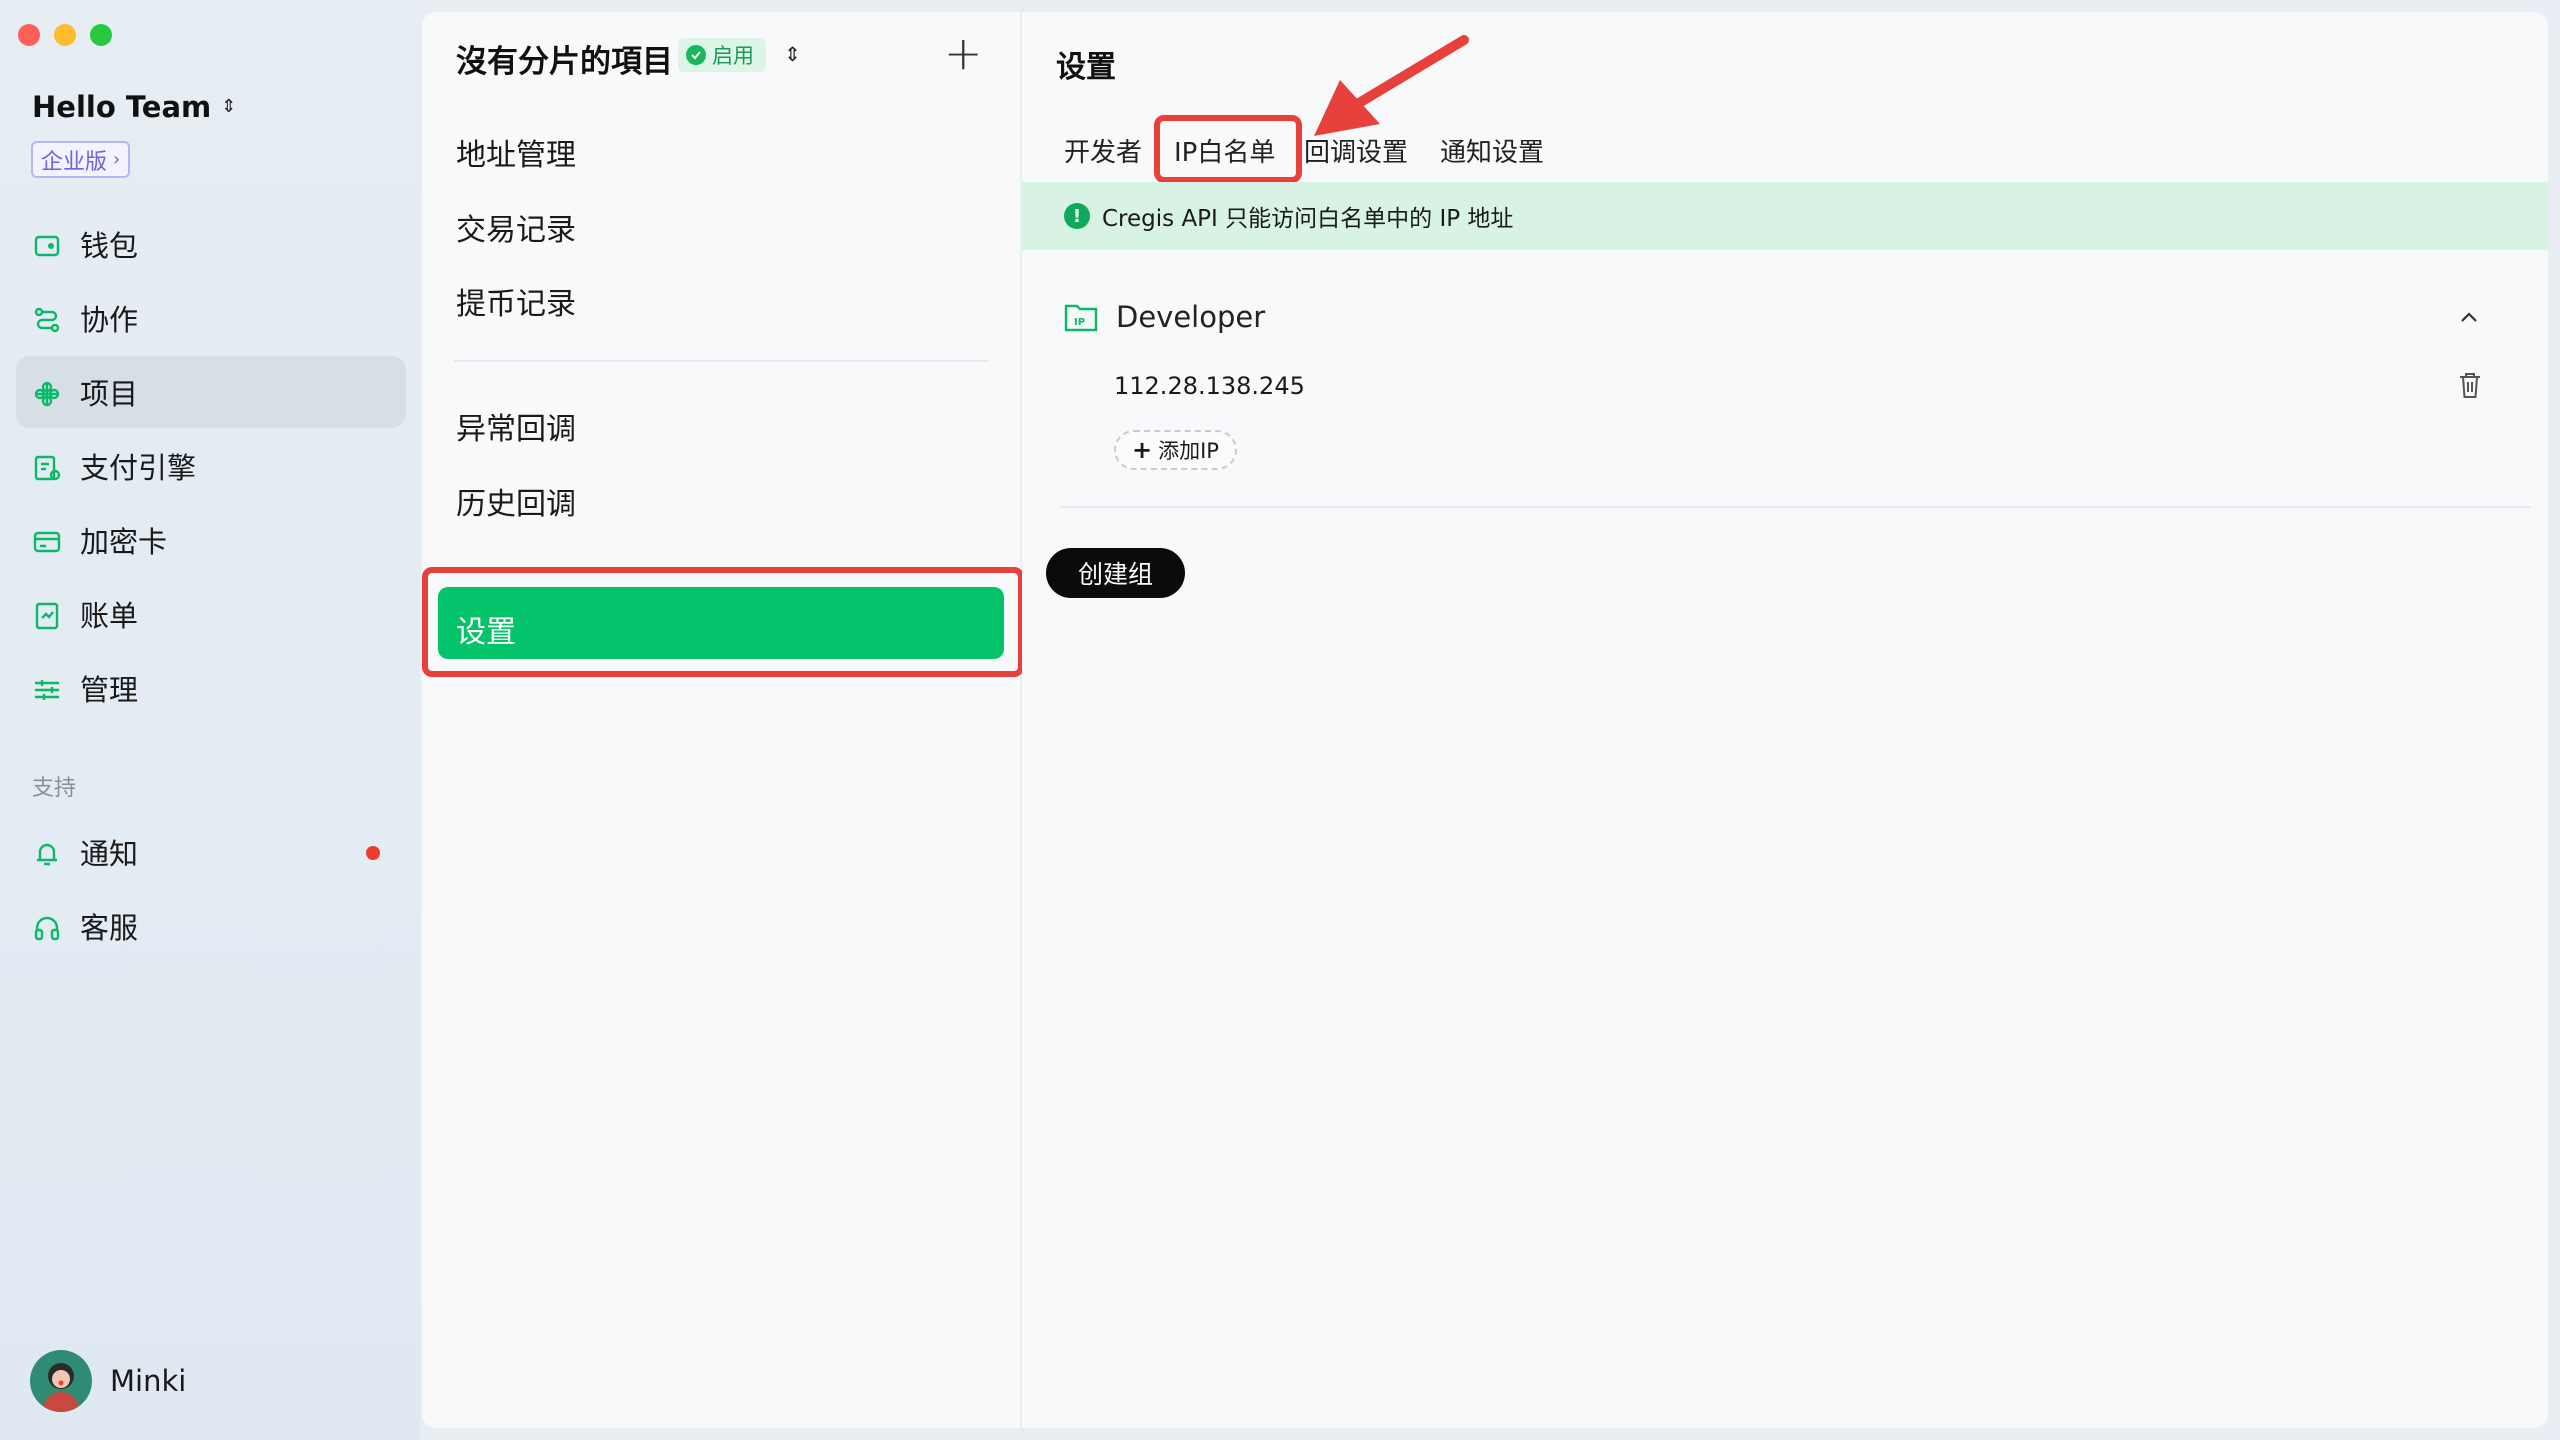 Image resolution: width=2560 pixels, height=1440 pixels. I want to click on trash-icon, so click(2470, 385).